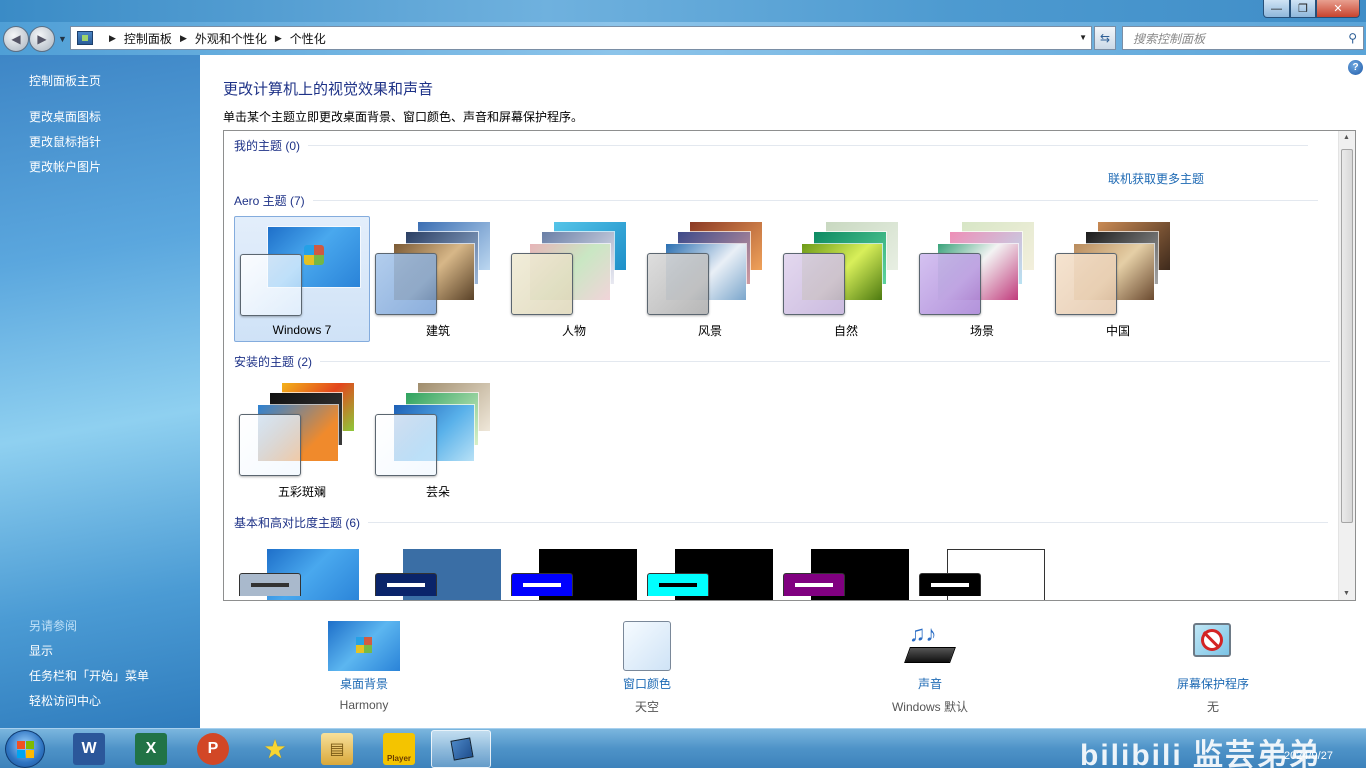 The image size is (1366, 768). I want to click on page-subtitle: 单击某个主题立即更改桌面背景、窗口颜色、声音和屏幕保护程序。, so click(403, 117).